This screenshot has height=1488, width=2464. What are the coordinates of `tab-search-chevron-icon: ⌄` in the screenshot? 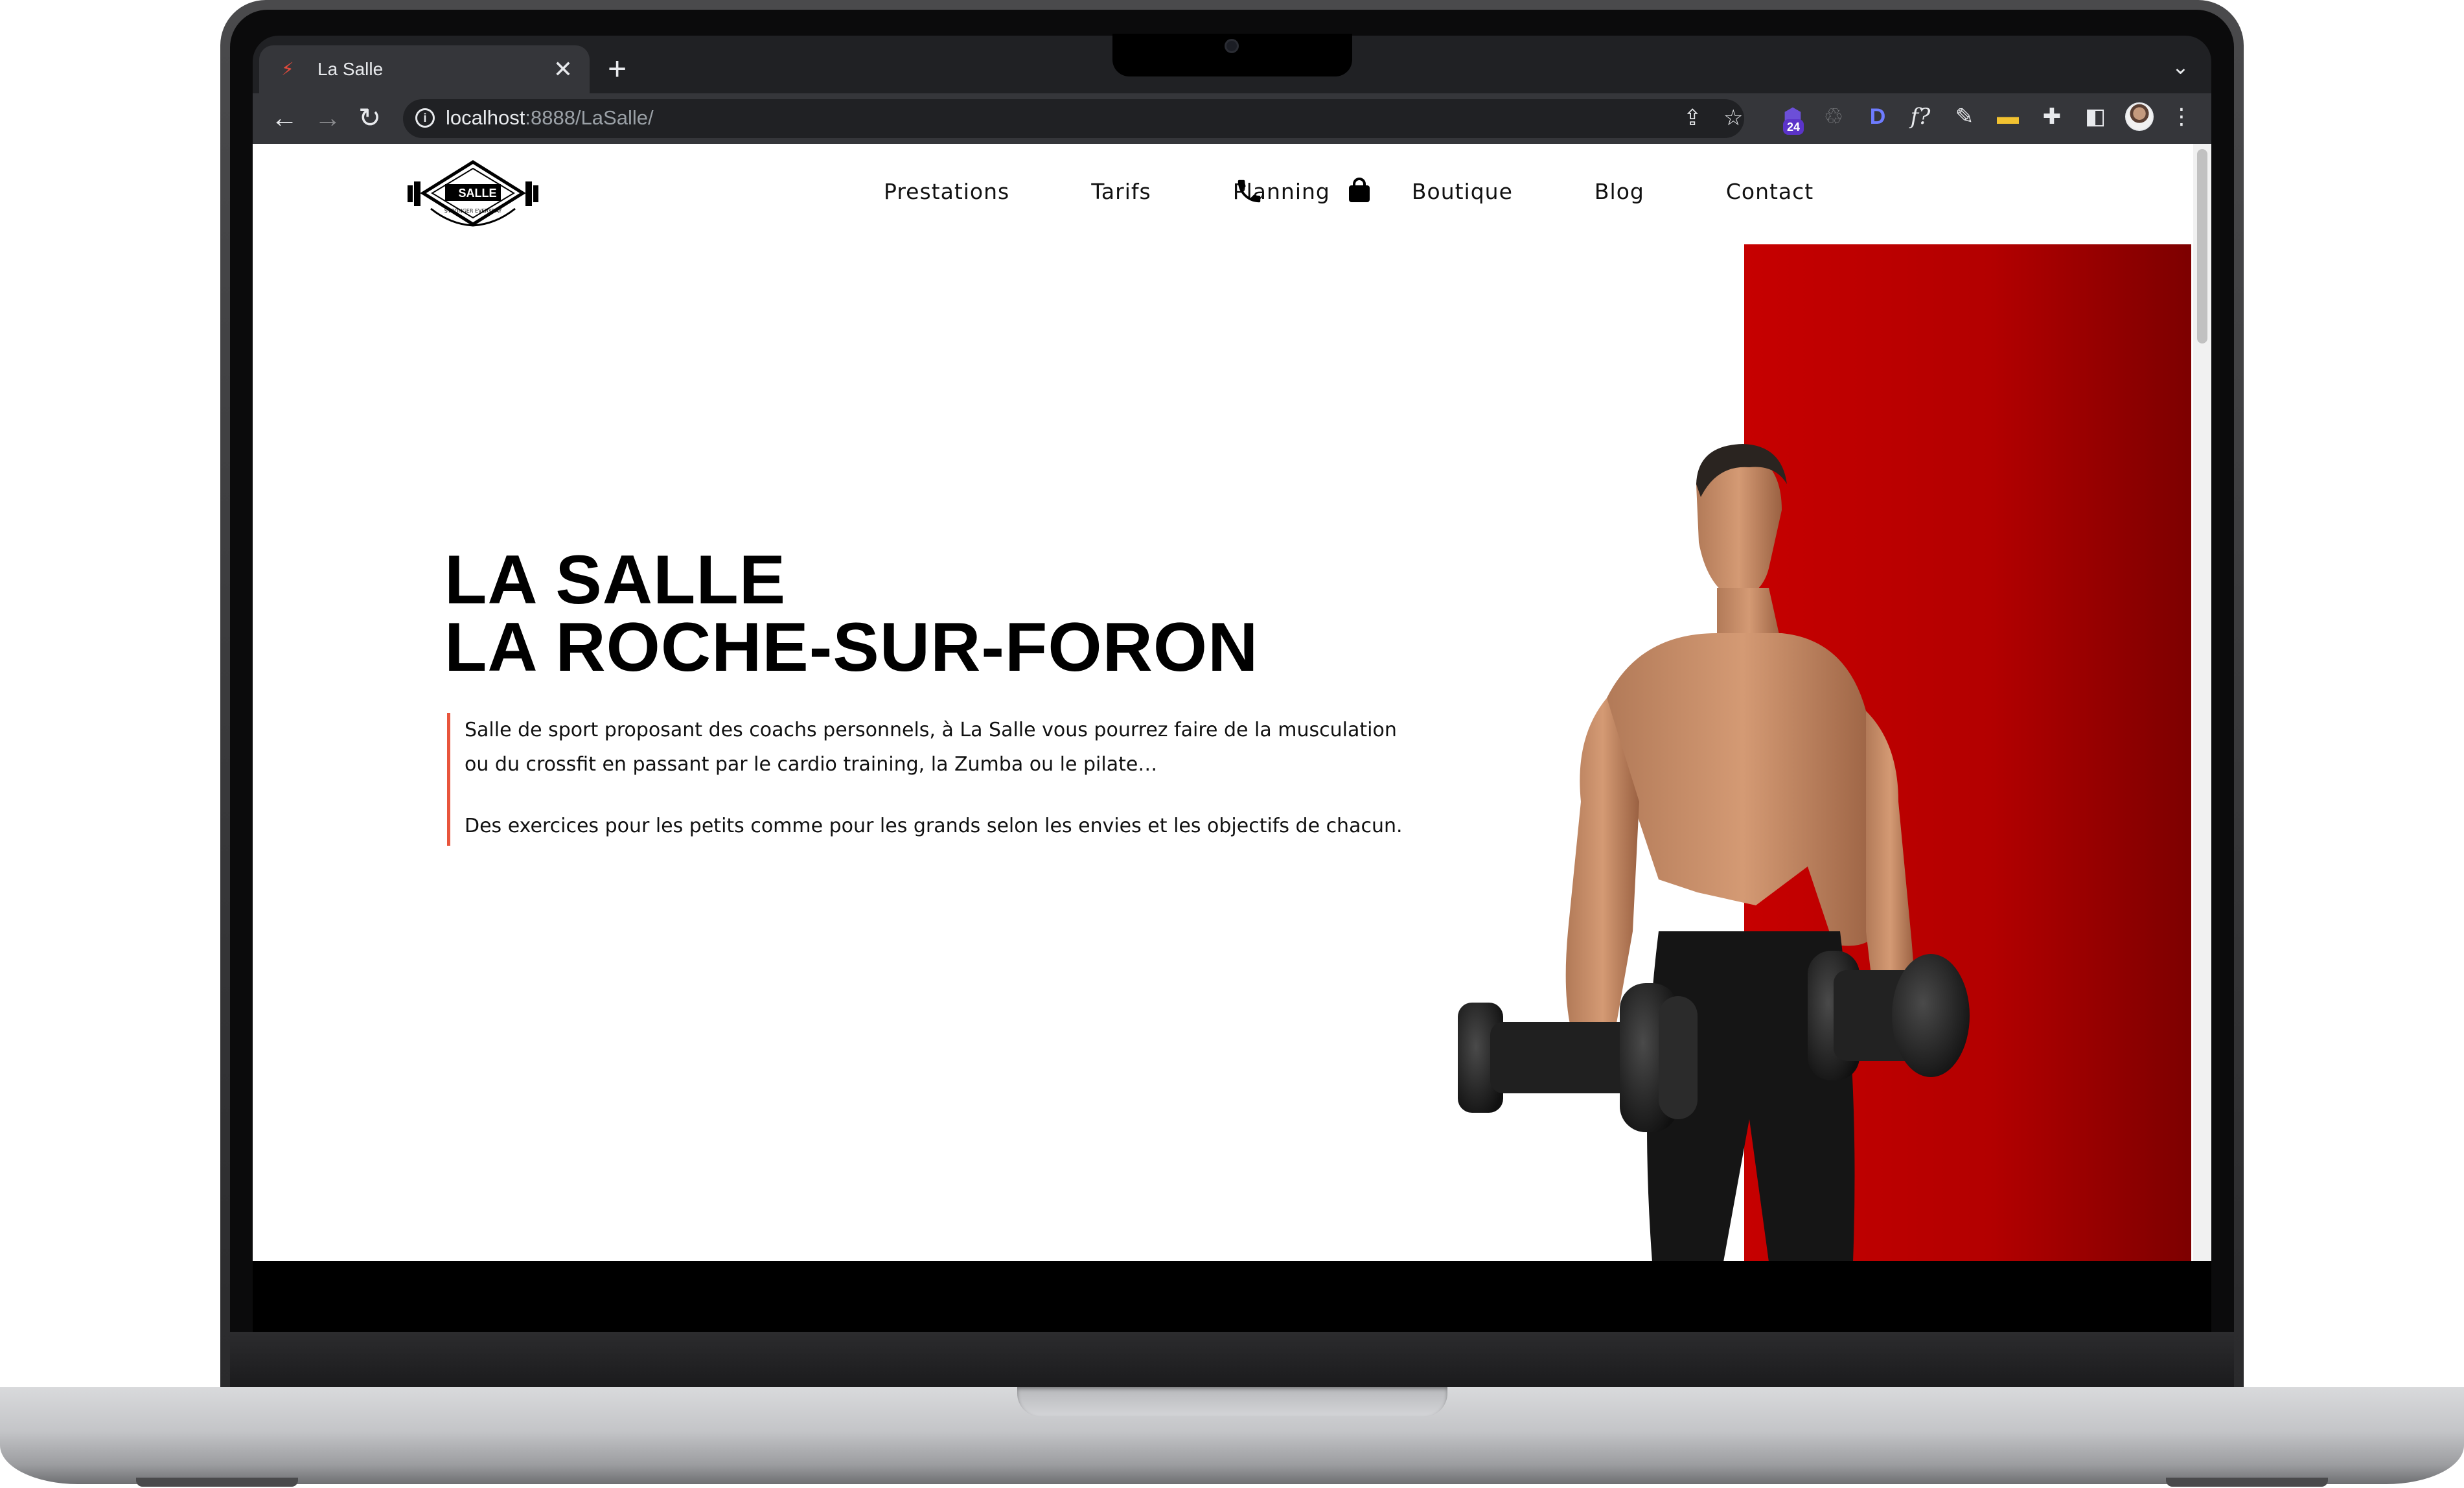 It's located at (2180, 67).